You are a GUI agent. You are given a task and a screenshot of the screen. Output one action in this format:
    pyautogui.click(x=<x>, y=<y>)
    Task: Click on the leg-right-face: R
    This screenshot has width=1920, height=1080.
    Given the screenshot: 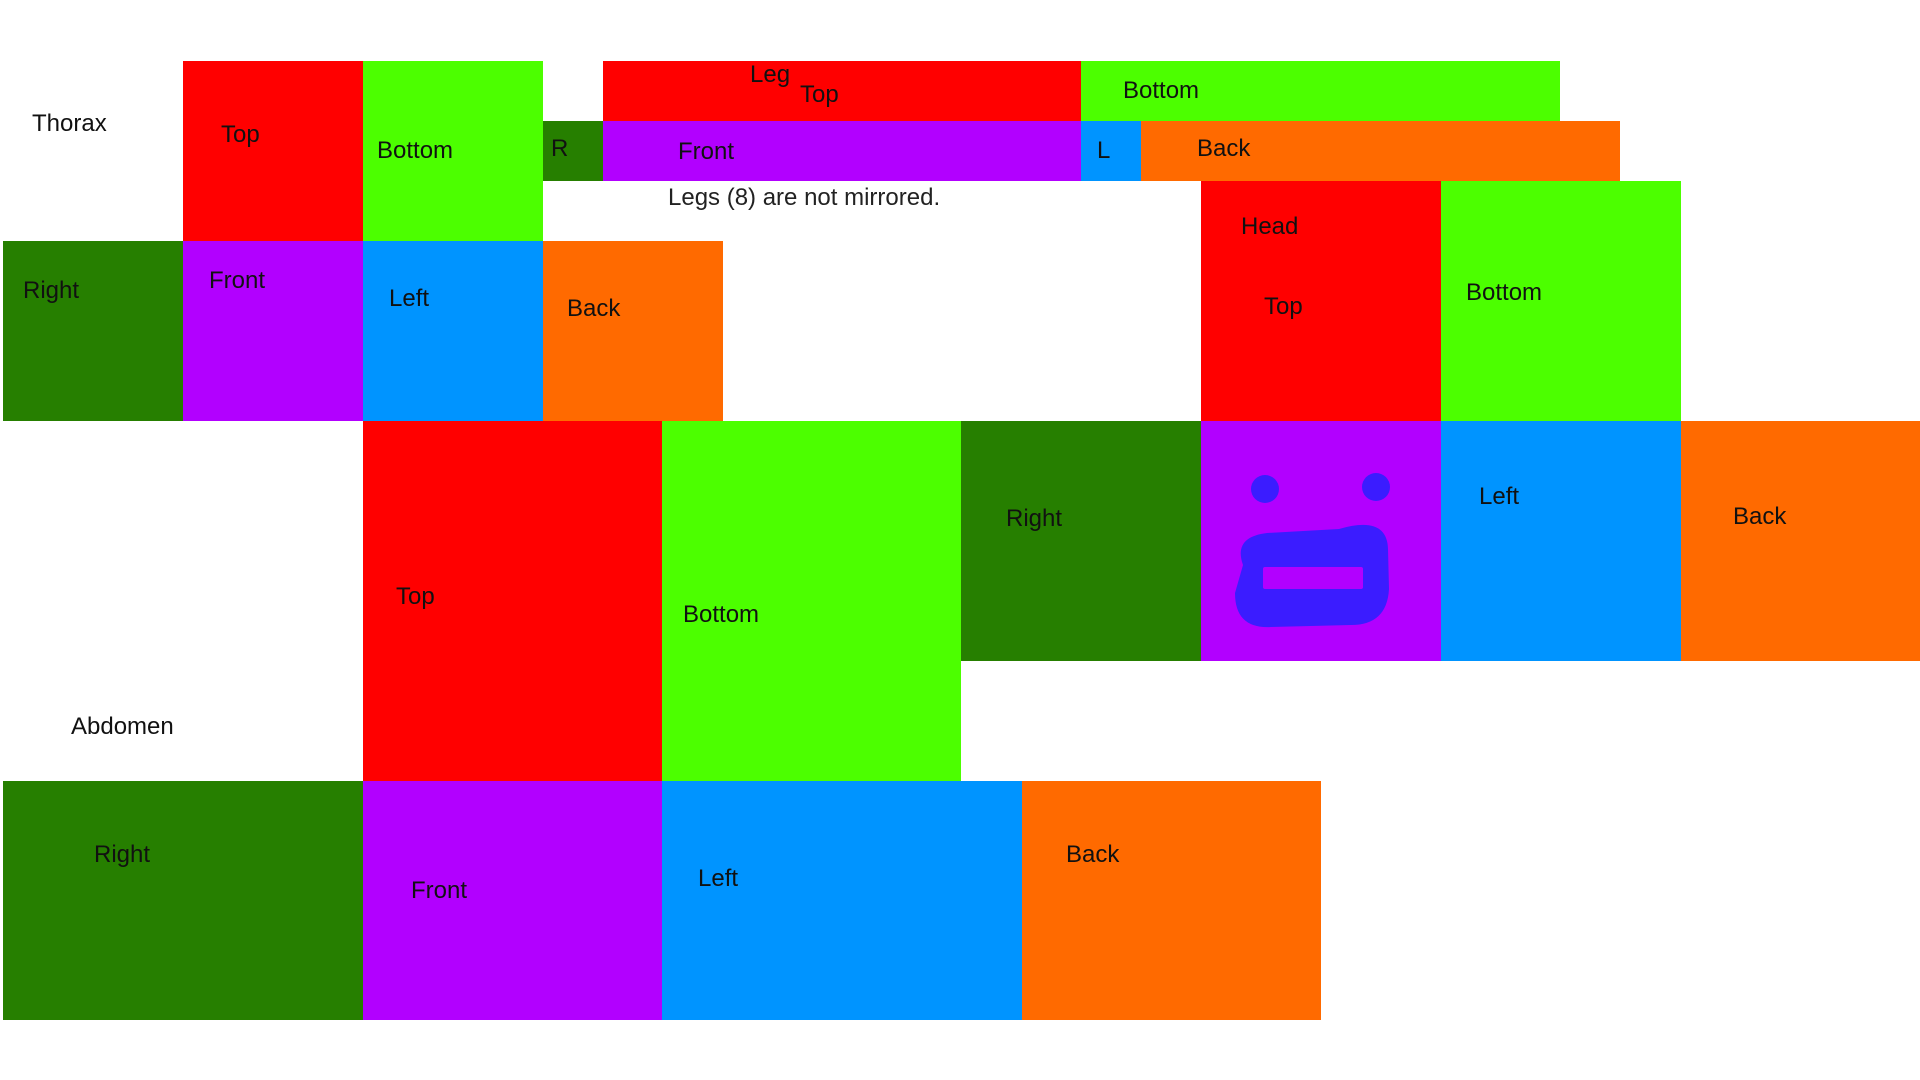 What is the action you would take?
    pyautogui.click(x=573, y=151)
    